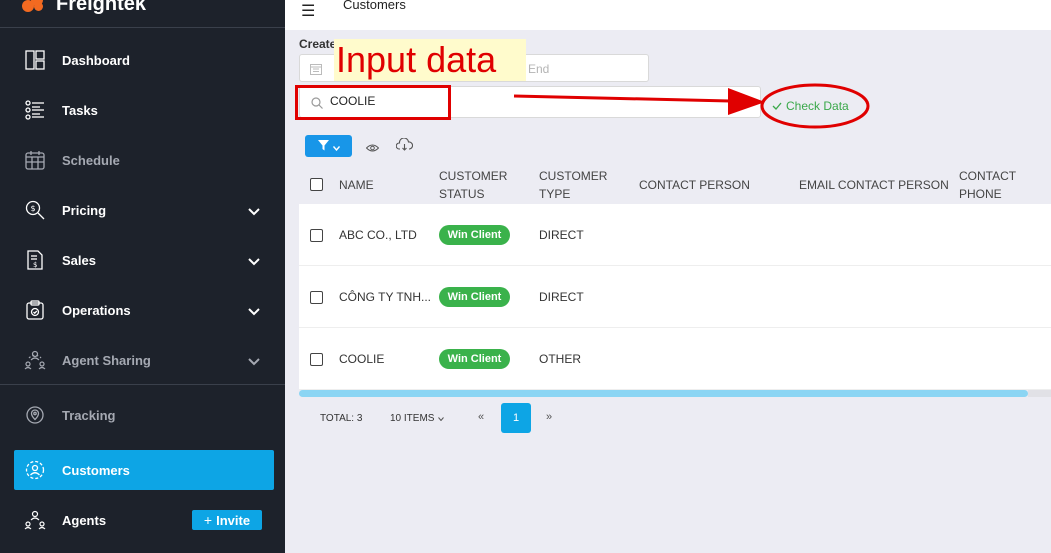  Describe the element at coordinates (815, 106) in the screenshot. I see `annotation-ellipse` at that location.